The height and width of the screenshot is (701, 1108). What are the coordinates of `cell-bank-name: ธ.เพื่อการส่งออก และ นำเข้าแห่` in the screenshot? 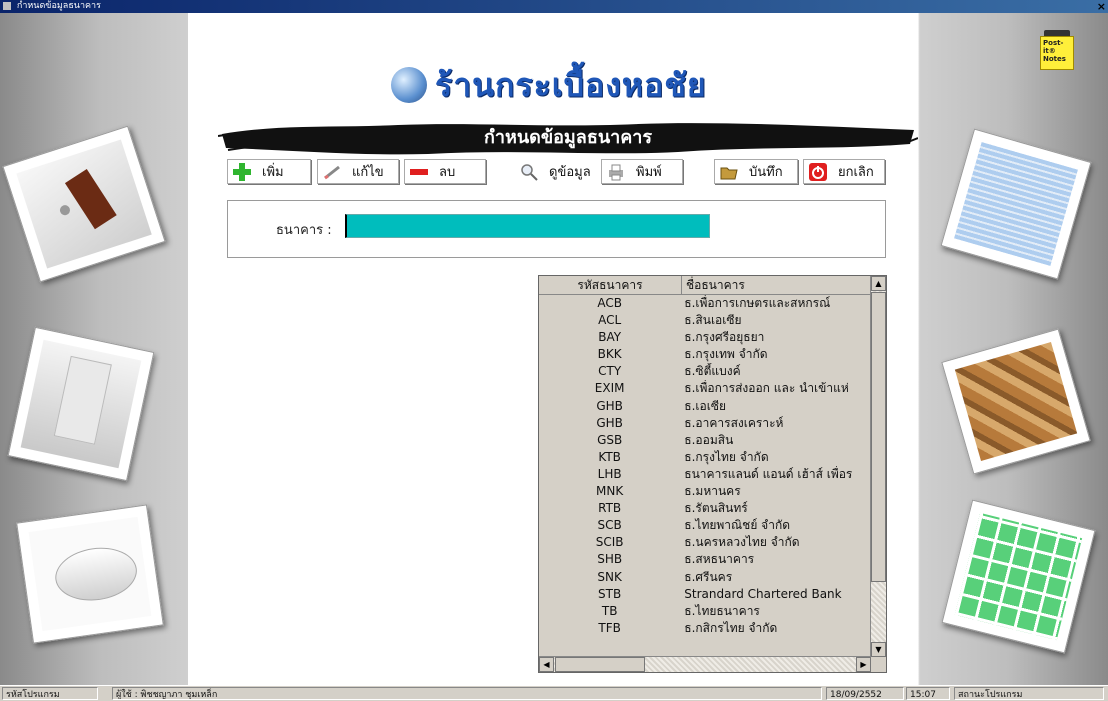 It's located at (766, 388).